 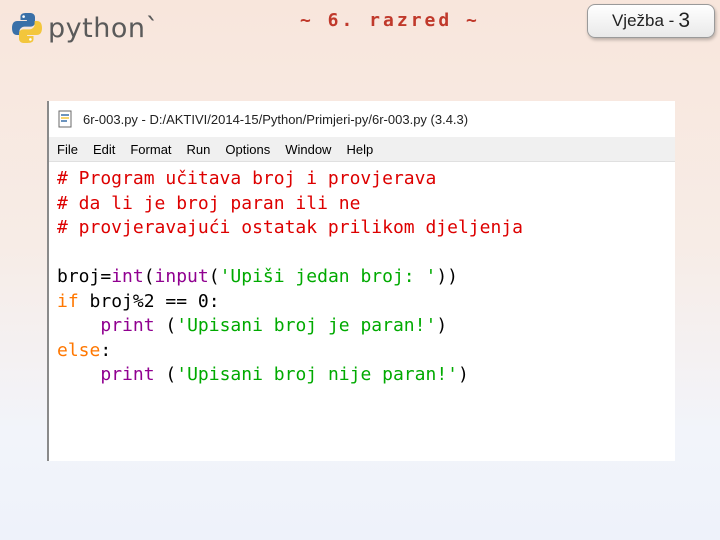 What do you see at coordinates (308, 149) in the screenshot?
I see `menu-window: Window` at bounding box center [308, 149].